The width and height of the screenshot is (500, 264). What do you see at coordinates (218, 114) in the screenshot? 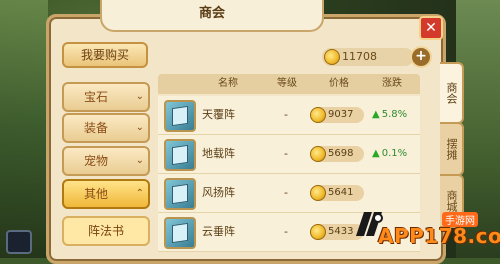
I see `item-name: 天覆阵` at bounding box center [218, 114].